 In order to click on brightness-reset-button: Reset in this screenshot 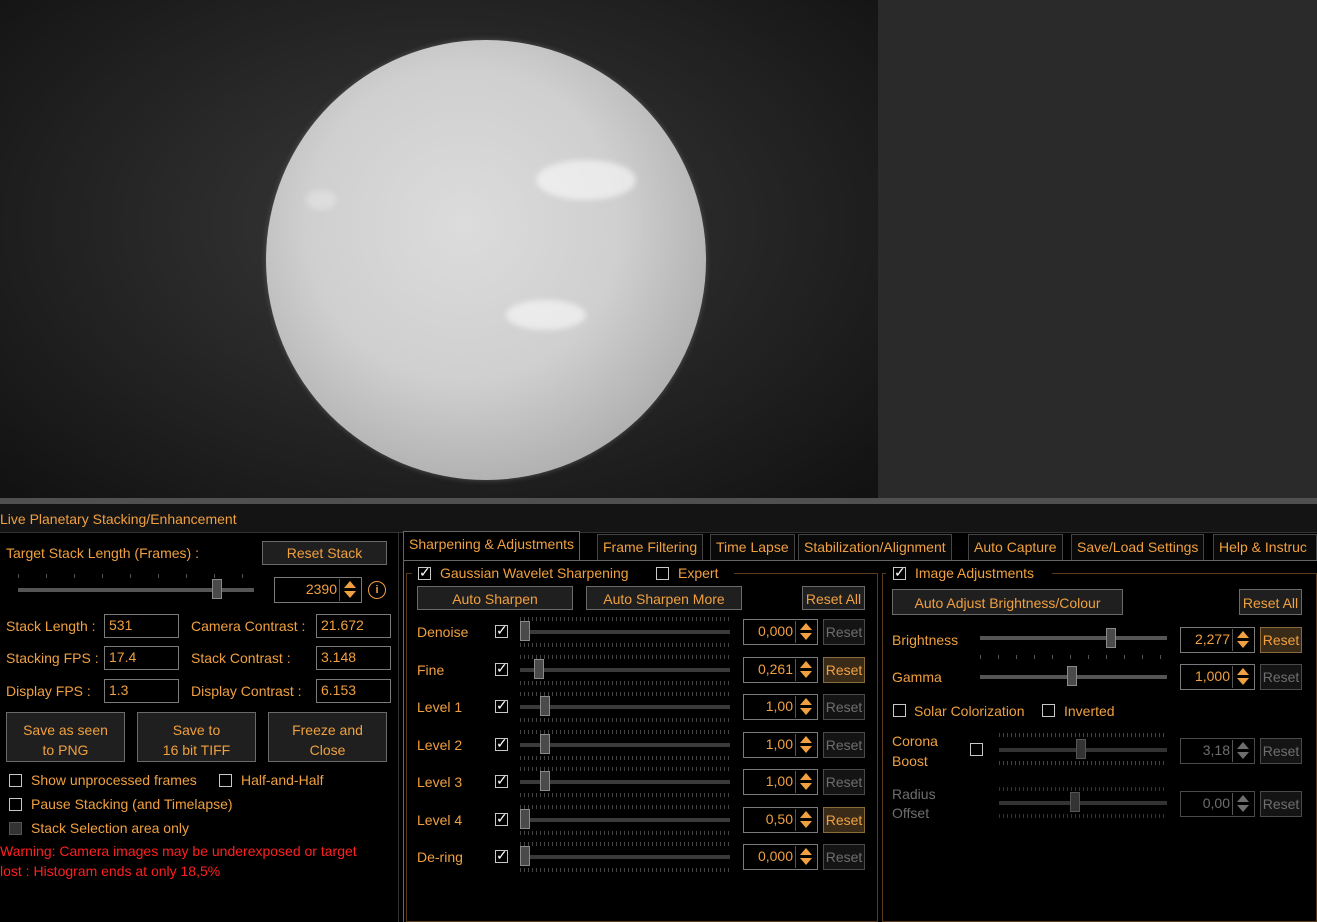, I will do `click(1281, 640)`.